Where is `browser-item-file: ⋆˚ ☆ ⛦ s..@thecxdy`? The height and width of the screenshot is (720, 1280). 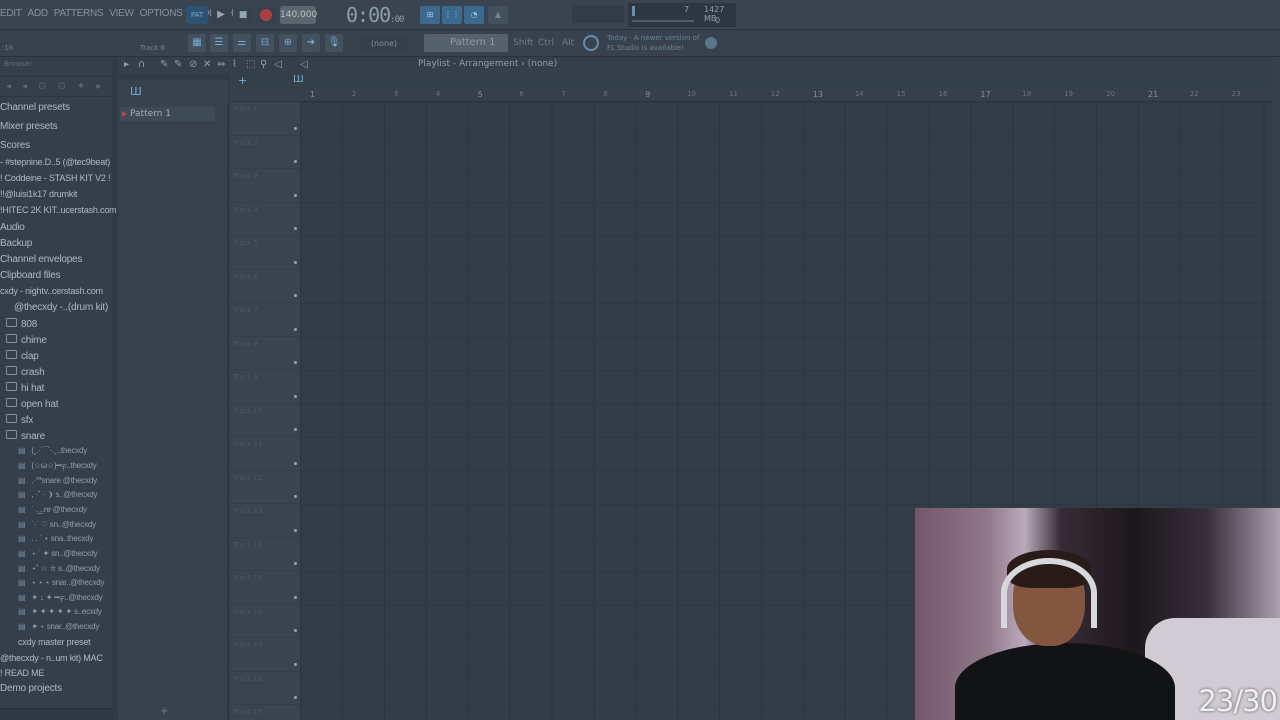 browser-item-file: ⋆˚ ☆ ⛦ s..@thecxdy is located at coordinates (50, 569).